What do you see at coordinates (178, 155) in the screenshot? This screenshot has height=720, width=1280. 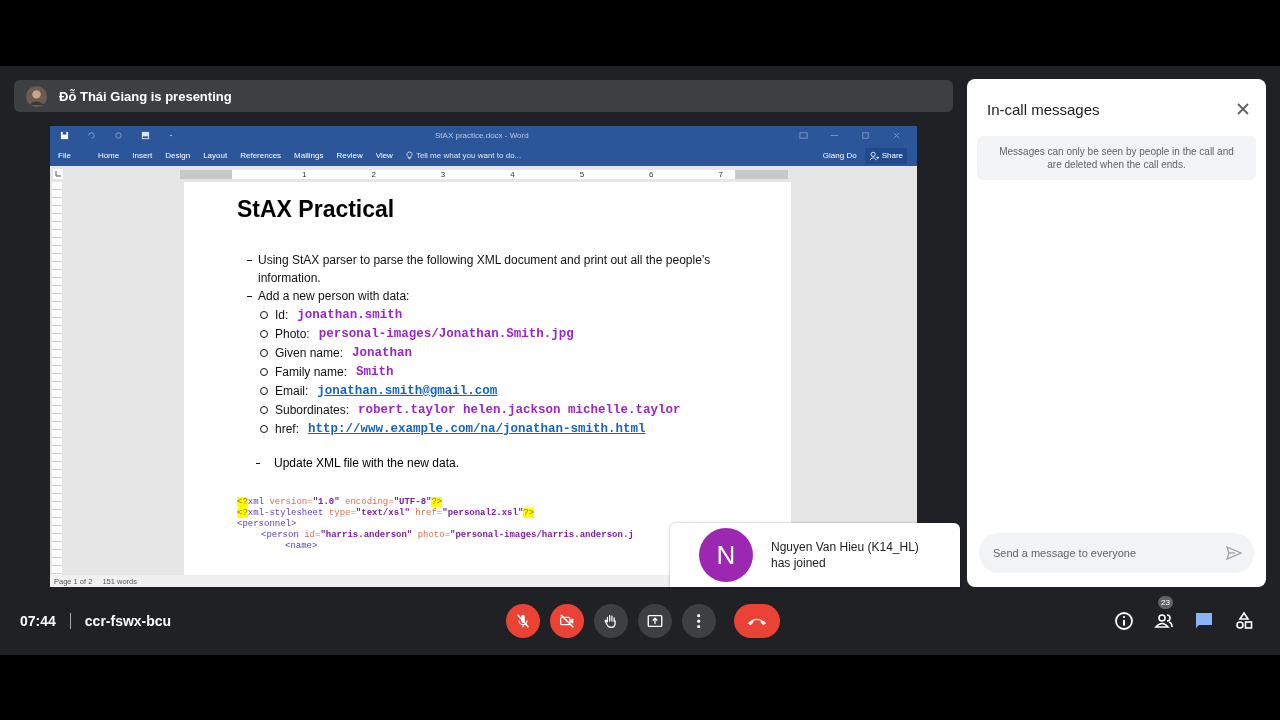 I see `ribbon-tab: Design` at bounding box center [178, 155].